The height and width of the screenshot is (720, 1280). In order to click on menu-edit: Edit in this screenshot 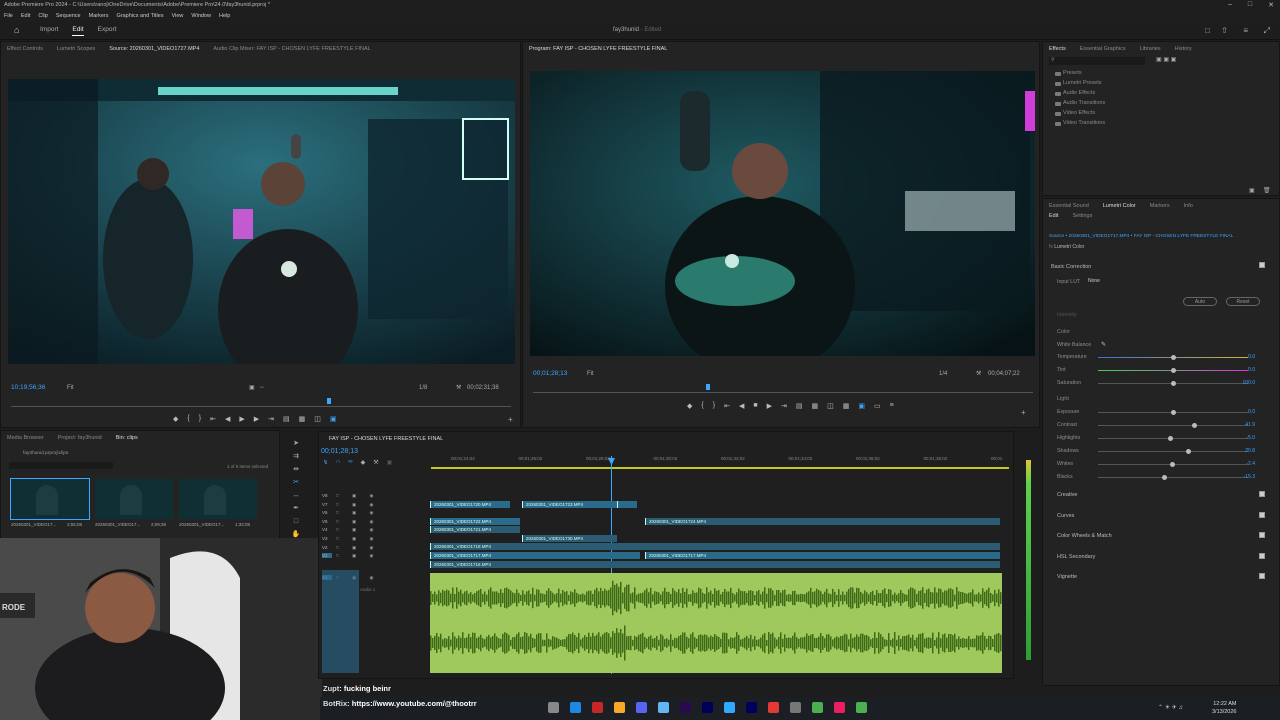, I will do `click(25, 16)`.